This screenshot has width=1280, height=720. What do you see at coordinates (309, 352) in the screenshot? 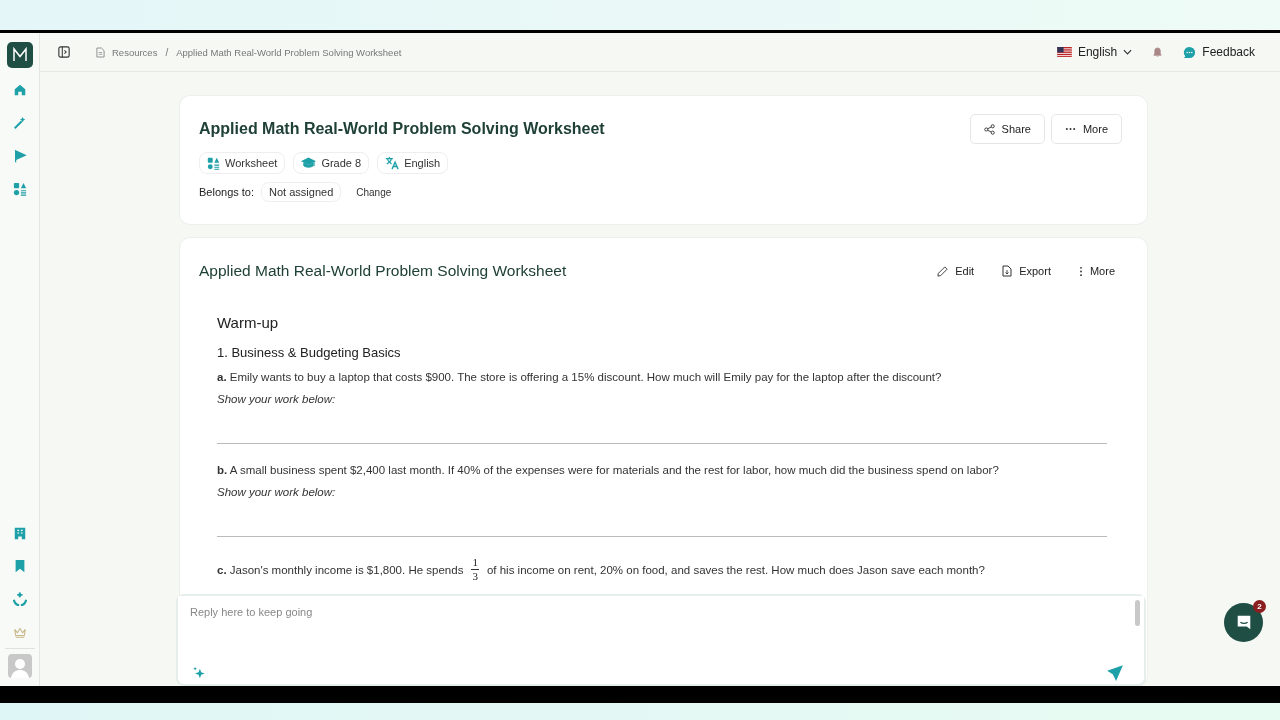
I see `topic-heading: 1. Business & Budgeting Basics` at bounding box center [309, 352].